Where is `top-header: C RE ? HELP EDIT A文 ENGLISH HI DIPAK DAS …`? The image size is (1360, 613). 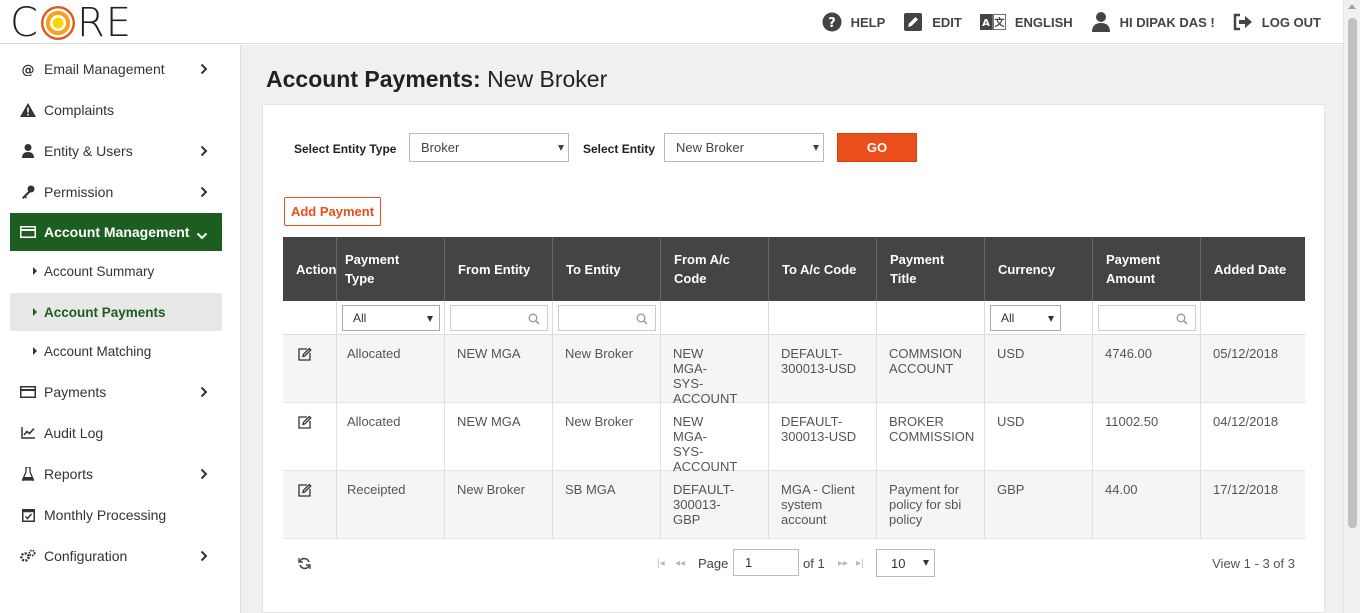
top-header: C RE ? HELP EDIT A文 ENGLISH HI DIPAK DAS … is located at coordinates (680, 22).